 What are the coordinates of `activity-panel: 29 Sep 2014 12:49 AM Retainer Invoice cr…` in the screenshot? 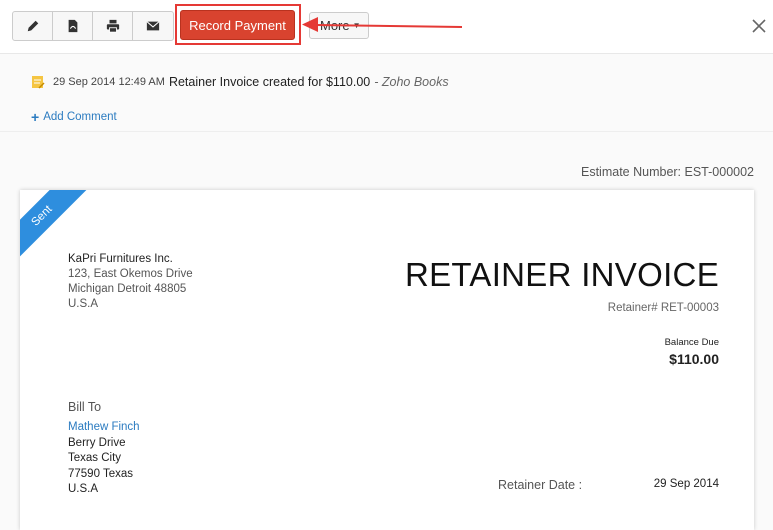 It's located at (386, 93).